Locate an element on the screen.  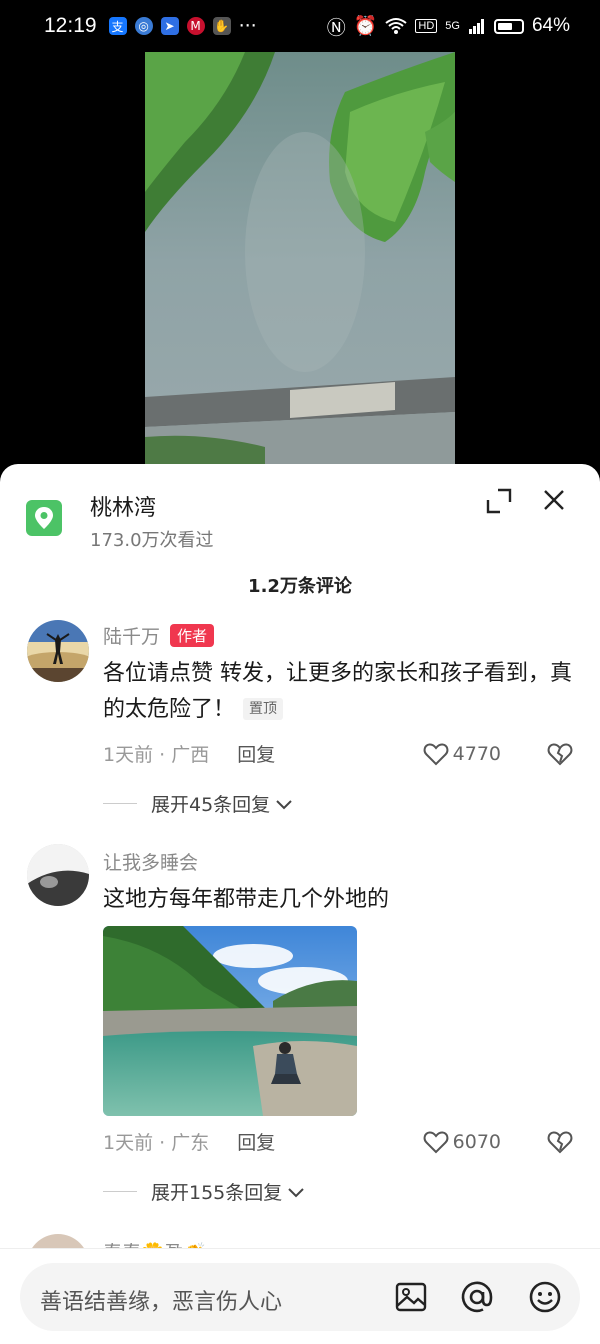
comment-image is located at coordinates (230, 1021).